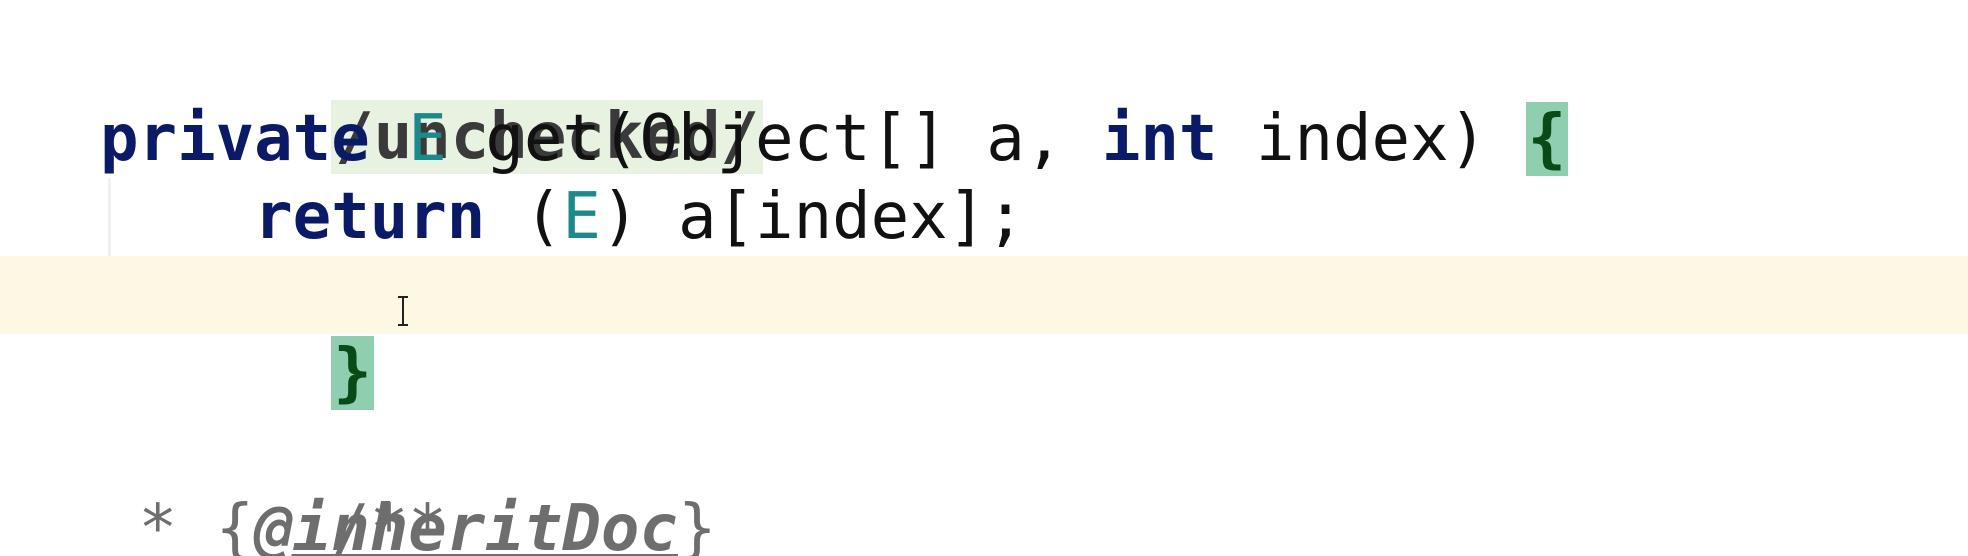 The height and width of the screenshot is (556, 1968). I want to click on keyword-return: return, so click(370, 217).